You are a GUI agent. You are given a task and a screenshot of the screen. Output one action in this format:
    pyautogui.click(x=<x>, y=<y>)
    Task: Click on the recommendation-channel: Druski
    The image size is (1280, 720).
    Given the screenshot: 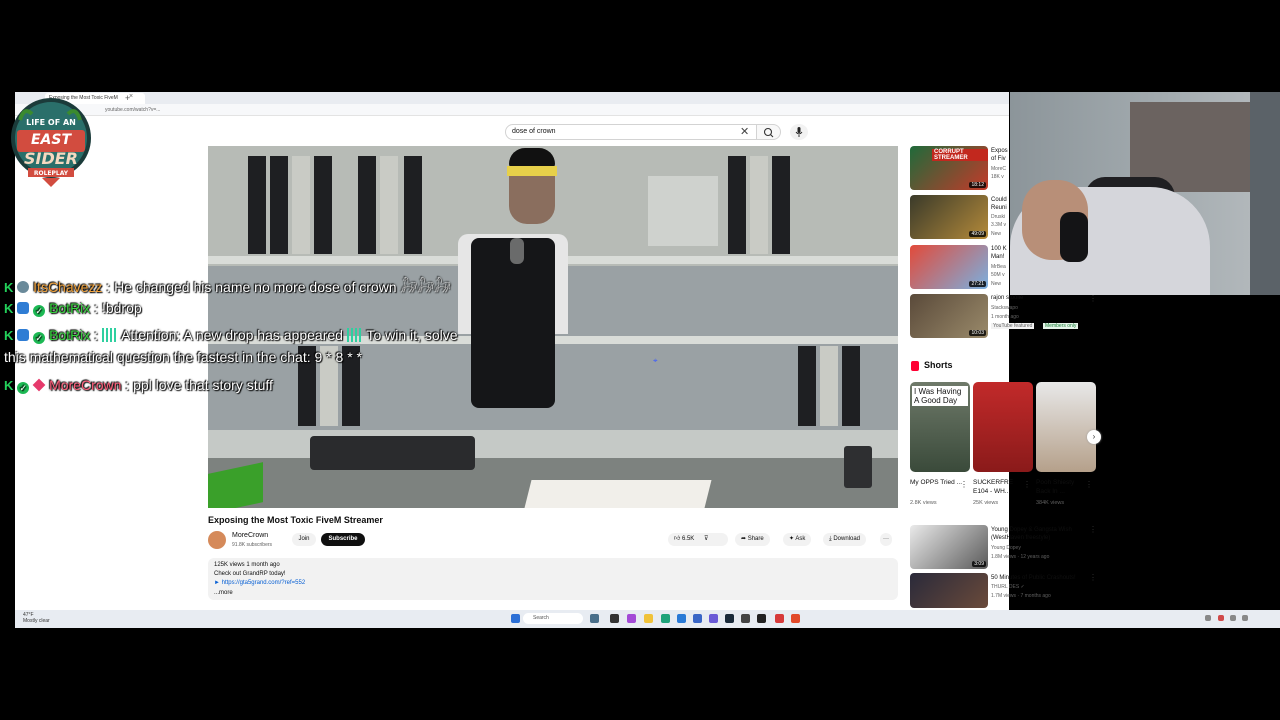 What is the action you would take?
    pyautogui.click(x=998, y=217)
    